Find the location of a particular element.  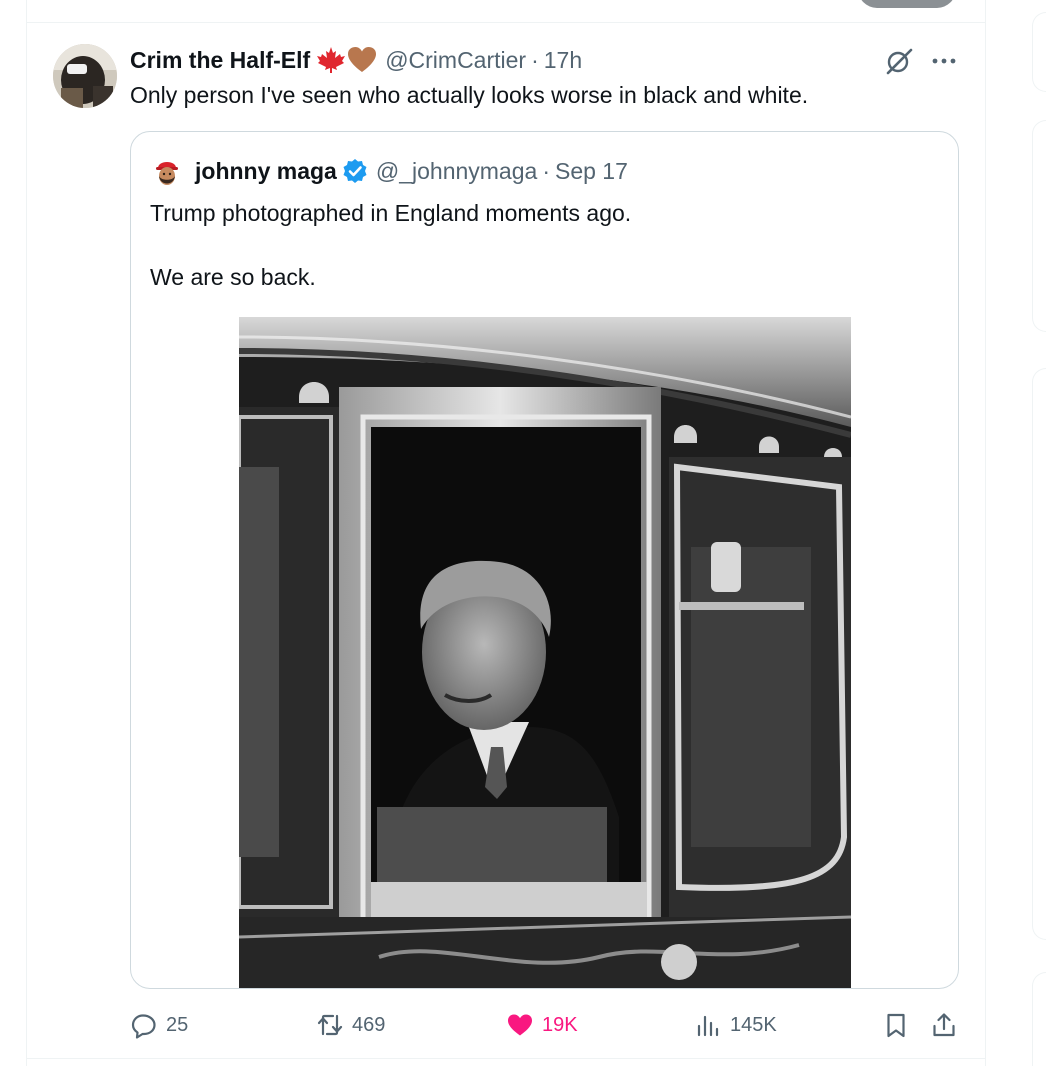

bookmark-icon is located at coordinates (896, 1025).